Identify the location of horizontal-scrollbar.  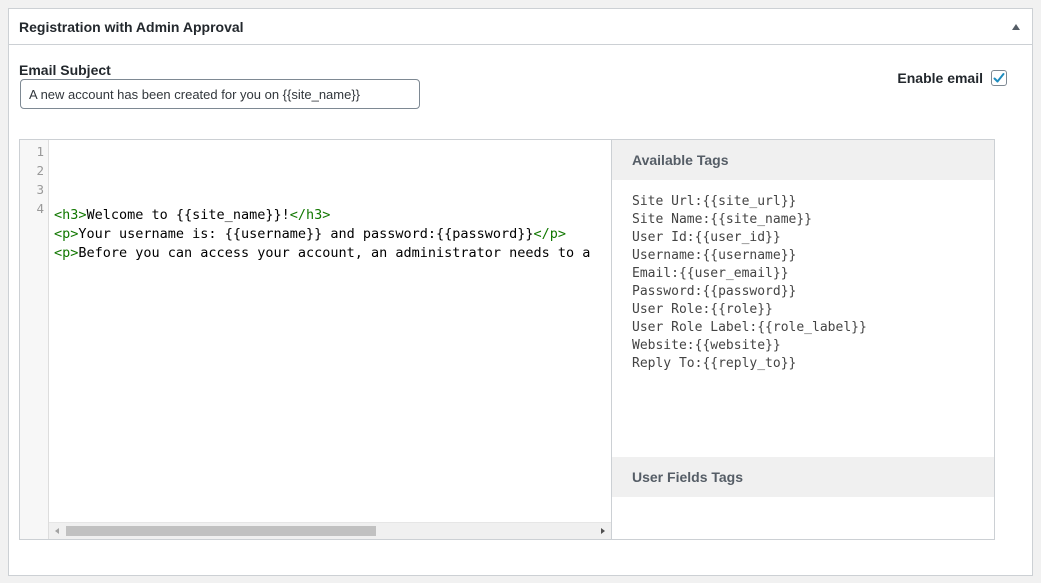
(330, 530).